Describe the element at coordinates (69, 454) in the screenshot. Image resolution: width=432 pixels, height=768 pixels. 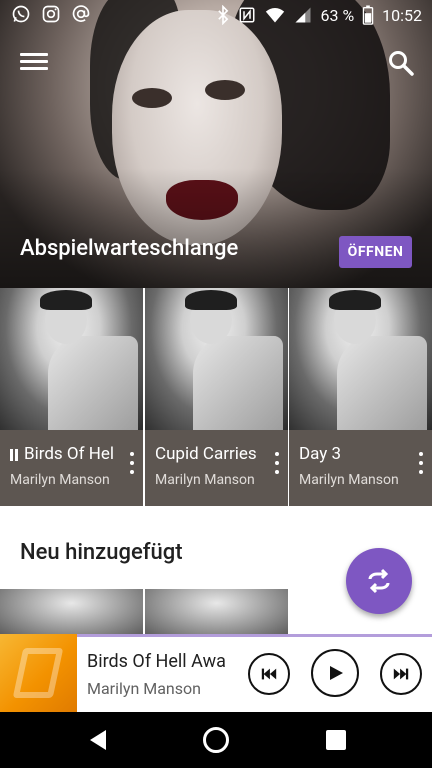
I see `queue-item-title: Birds Of Hel` at that location.